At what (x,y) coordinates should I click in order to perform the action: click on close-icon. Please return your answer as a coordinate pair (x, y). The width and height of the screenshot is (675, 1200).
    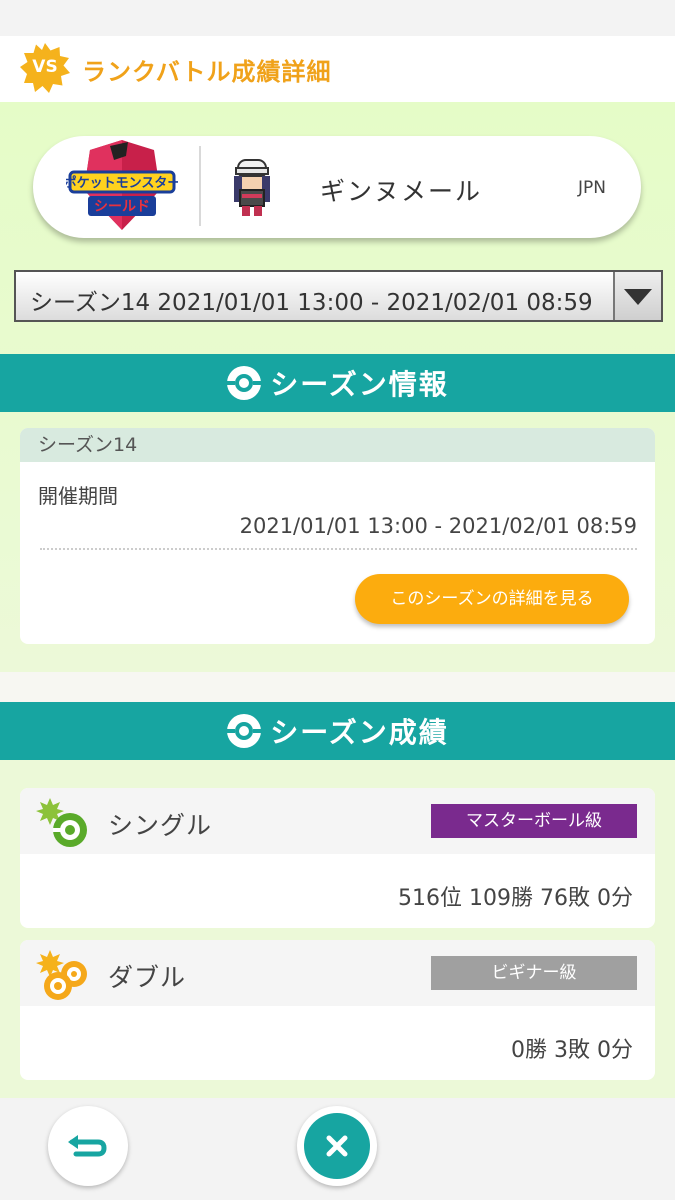
    Looking at the image, I should click on (337, 1146).